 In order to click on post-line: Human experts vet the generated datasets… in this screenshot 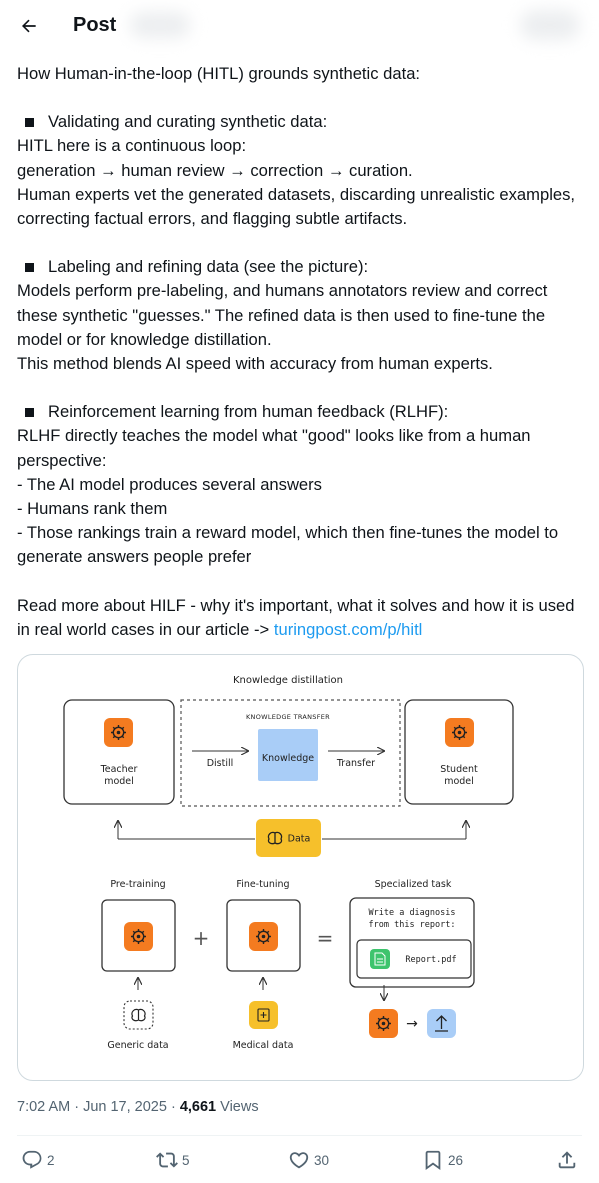, I will do `click(296, 206)`.